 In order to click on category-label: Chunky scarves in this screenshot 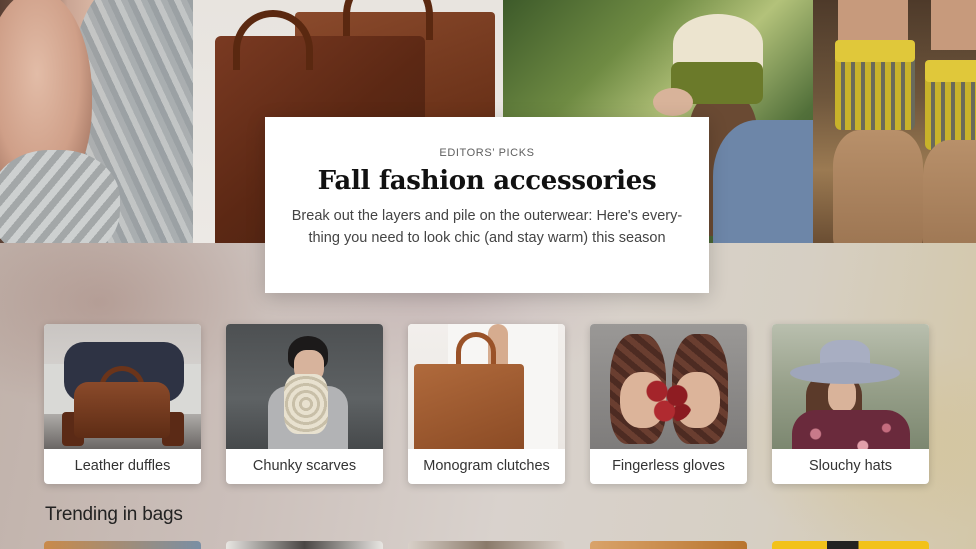, I will do `click(304, 466)`.